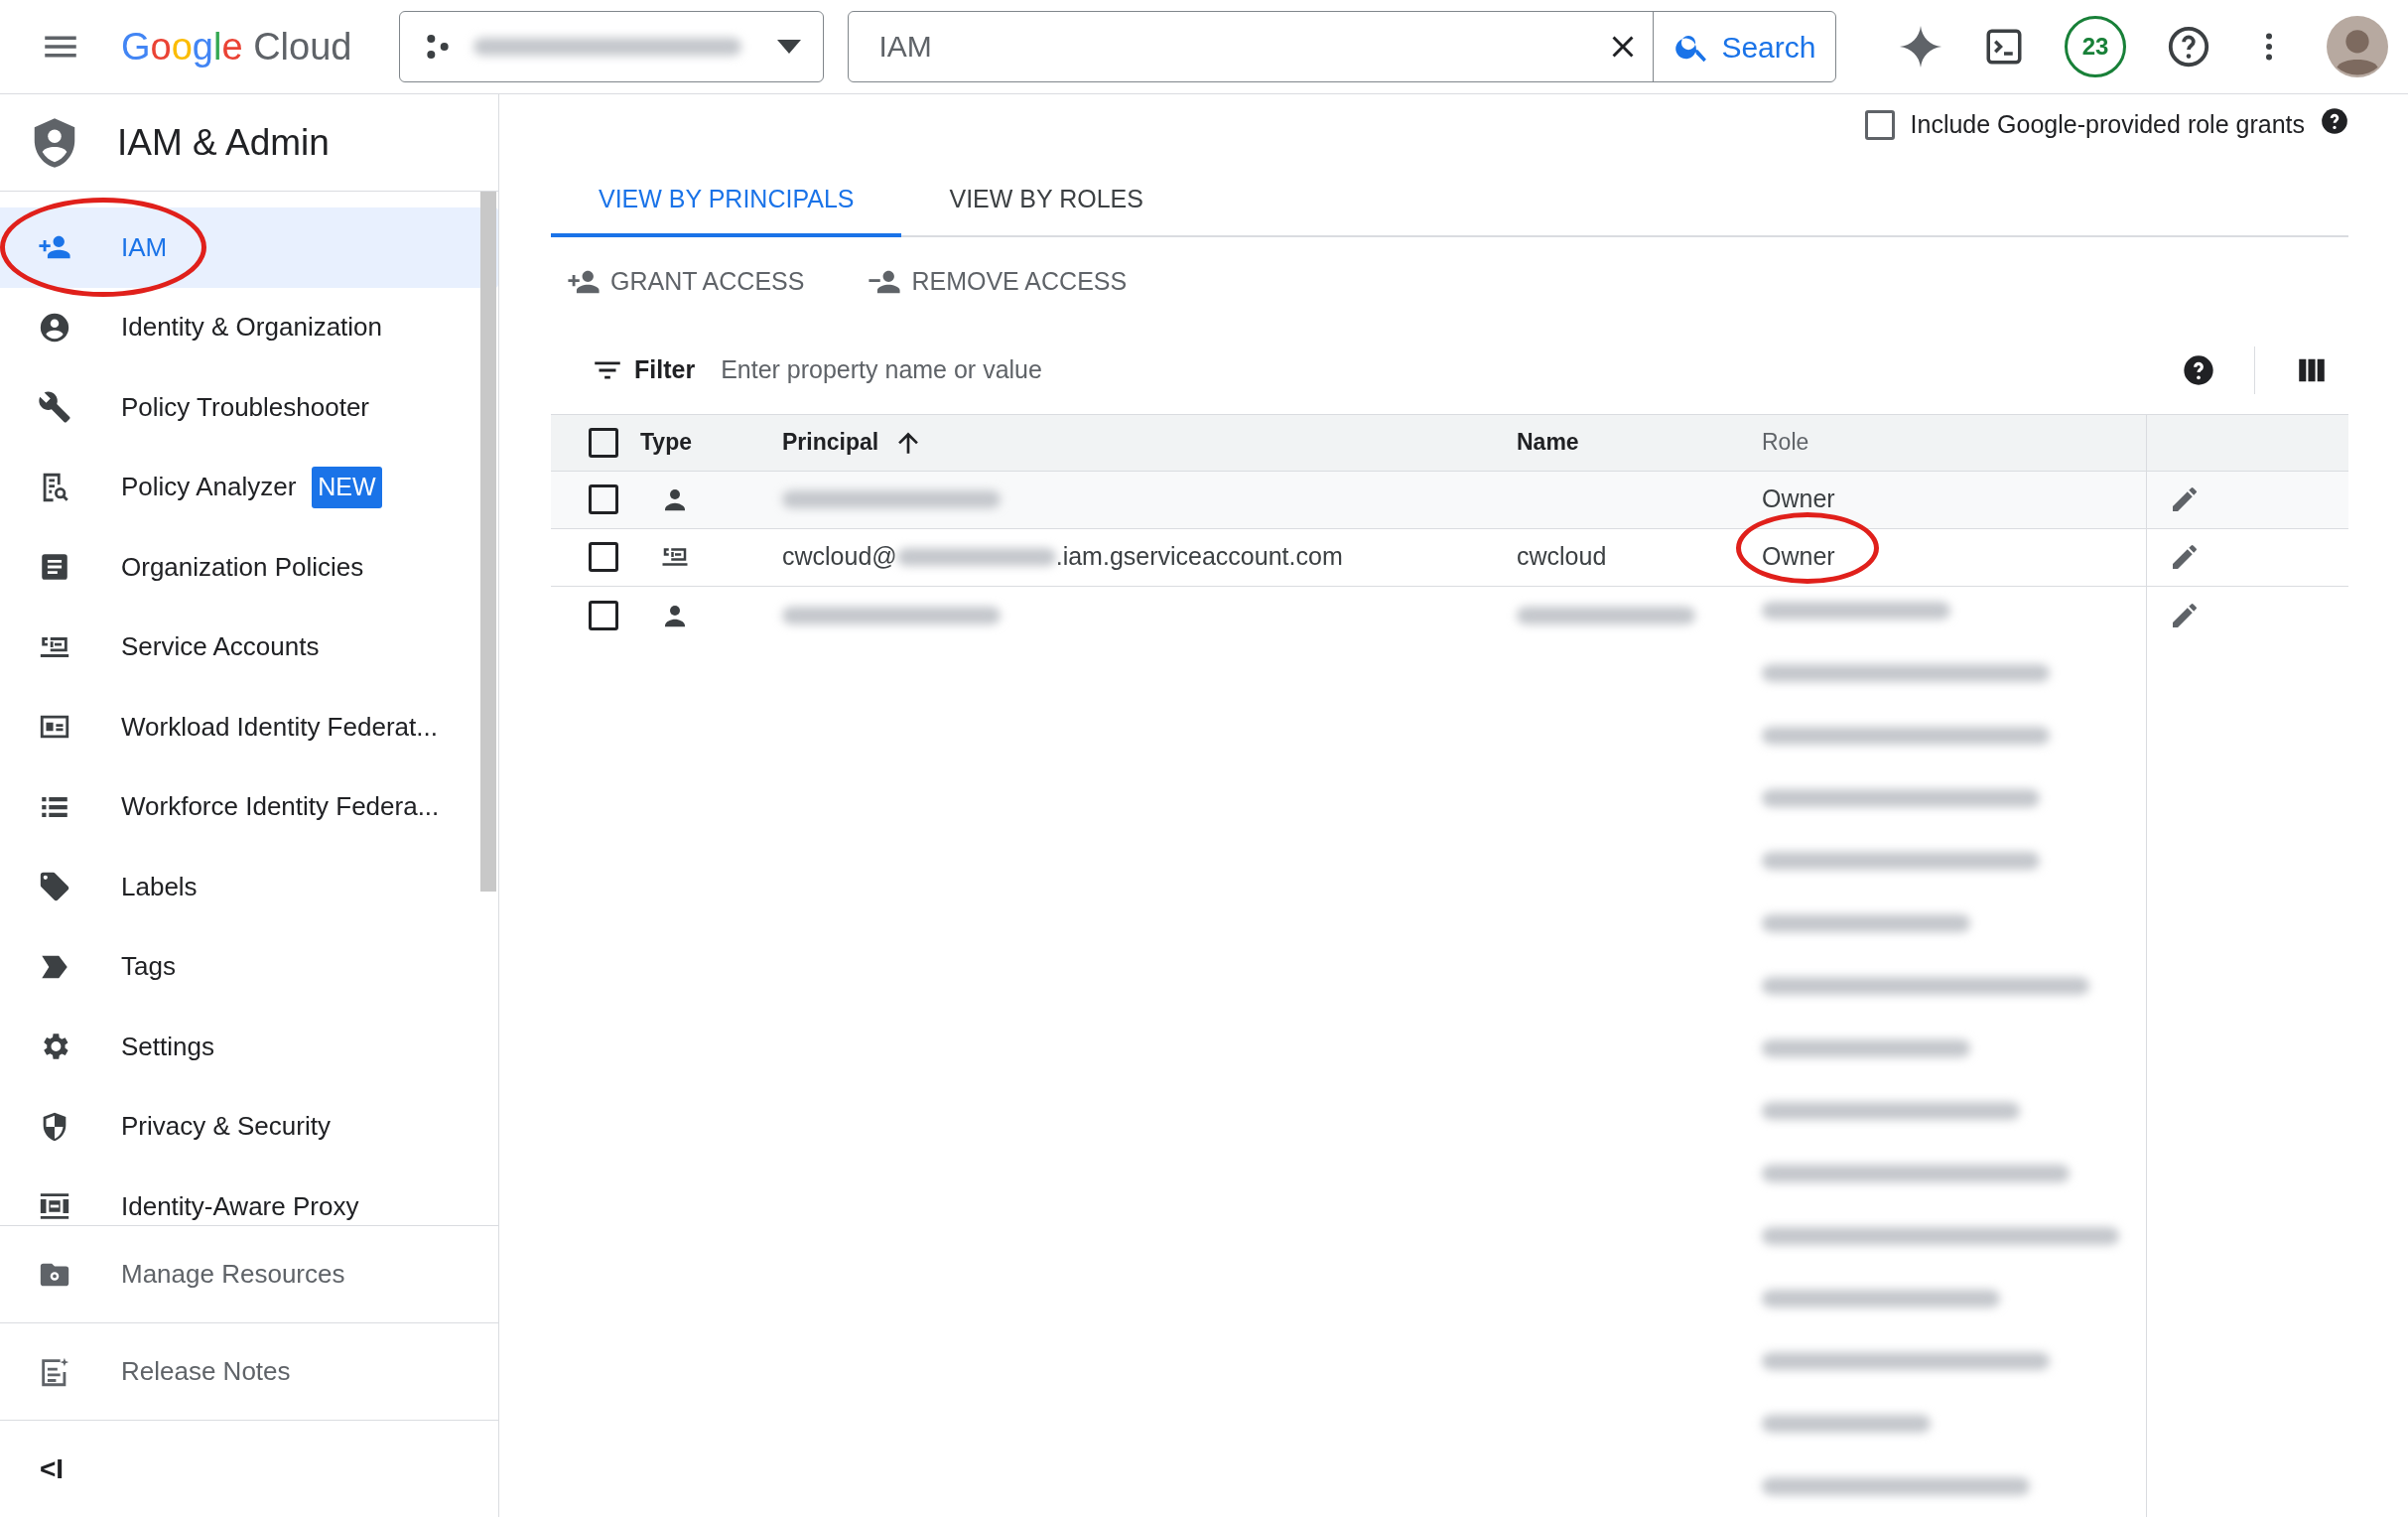 This screenshot has height=1517, width=2408. What do you see at coordinates (55, 407) in the screenshot?
I see `wrench-icon` at bounding box center [55, 407].